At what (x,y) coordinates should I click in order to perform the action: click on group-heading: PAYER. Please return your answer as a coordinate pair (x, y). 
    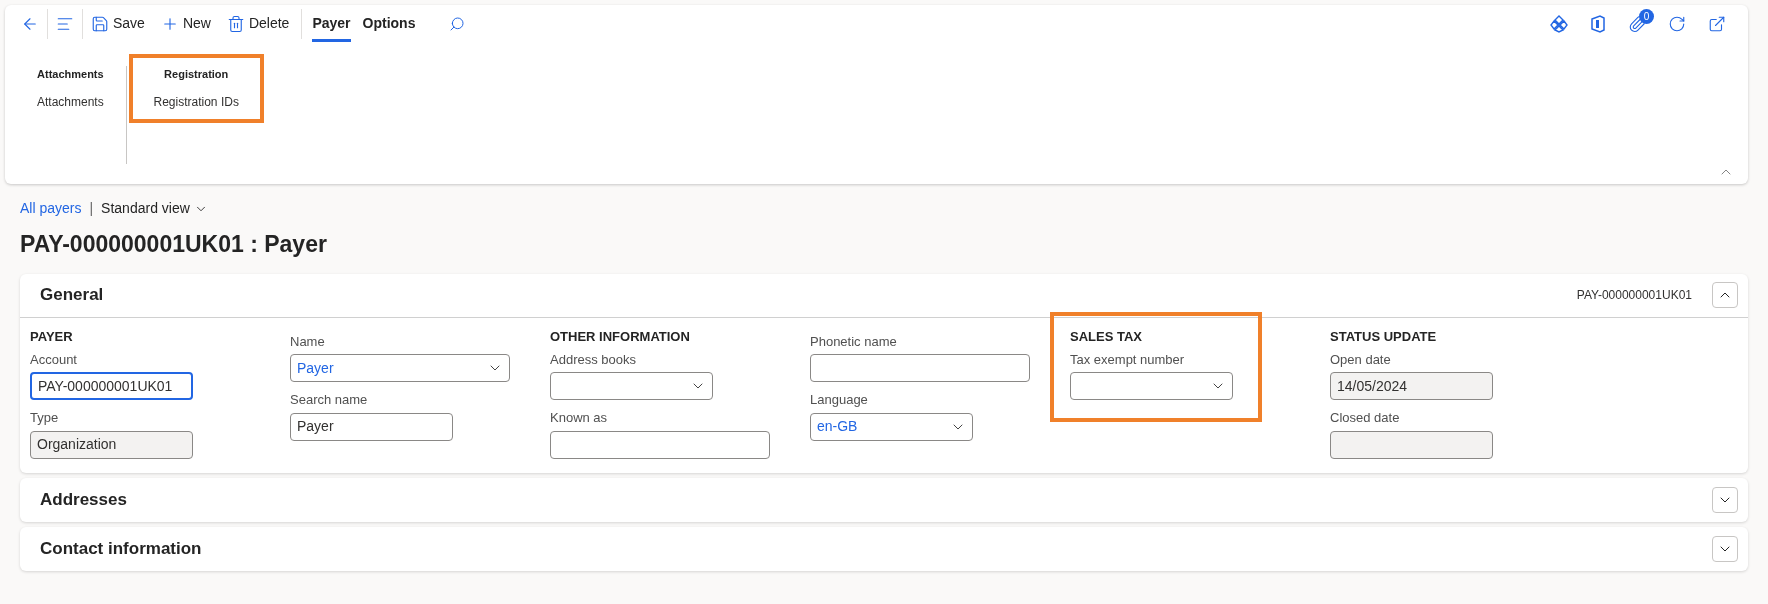
    Looking at the image, I should click on (52, 336).